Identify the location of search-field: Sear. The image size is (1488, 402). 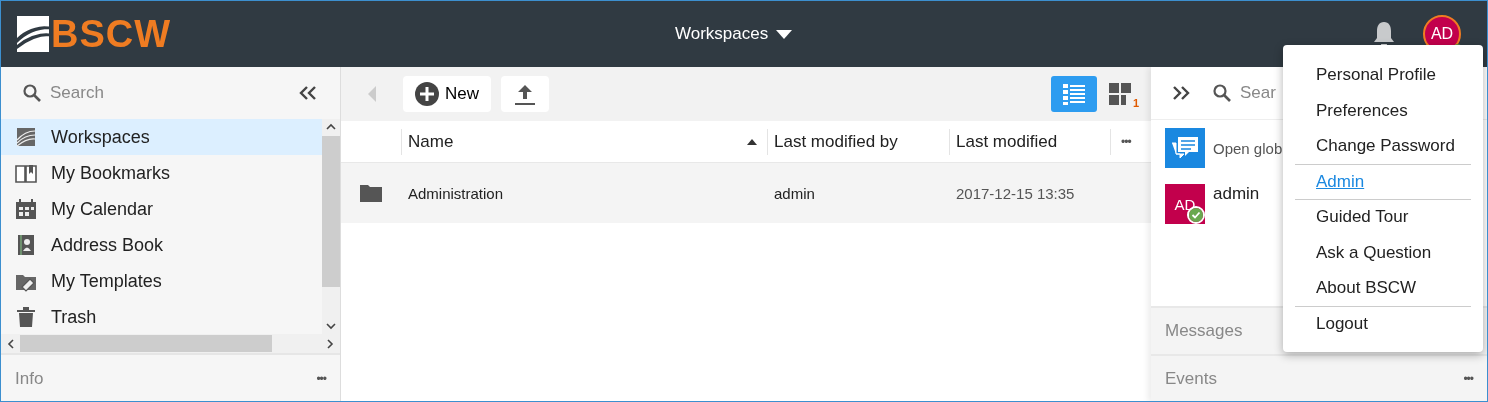
(1265, 93).